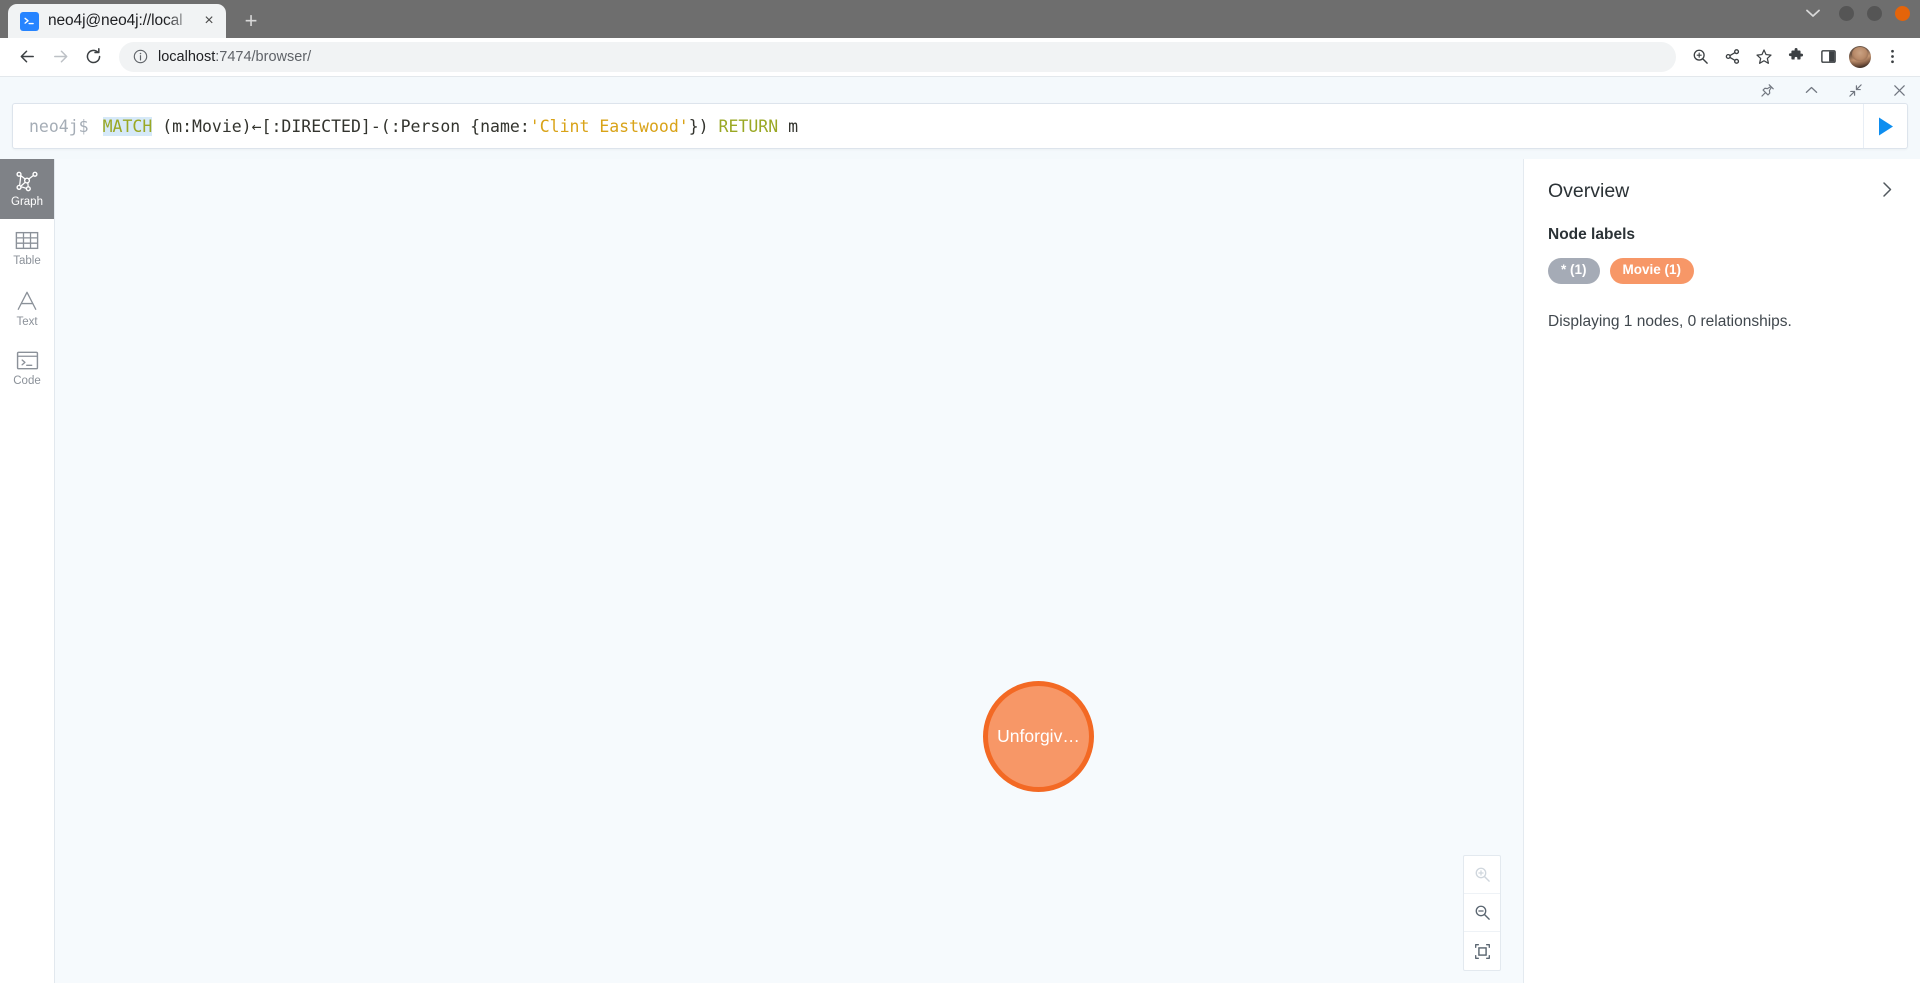 Image resolution: width=1920 pixels, height=983 pixels. What do you see at coordinates (1482, 951) in the screenshot?
I see `zoom-fit-icon` at bounding box center [1482, 951].